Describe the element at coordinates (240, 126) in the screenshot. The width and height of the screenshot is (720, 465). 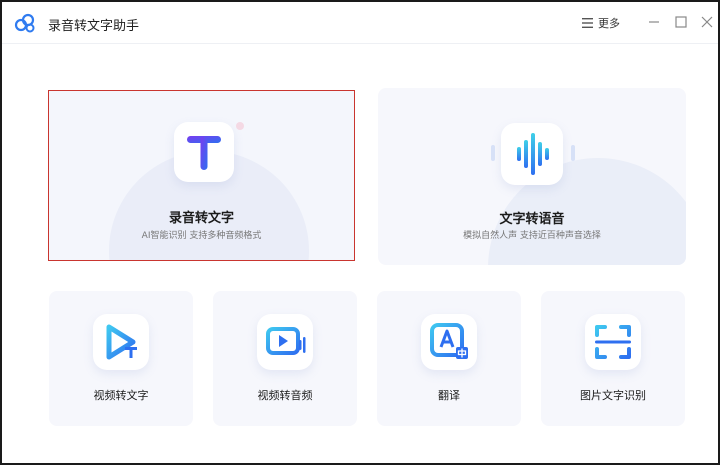
I see `decor-dot-icon` at that location.